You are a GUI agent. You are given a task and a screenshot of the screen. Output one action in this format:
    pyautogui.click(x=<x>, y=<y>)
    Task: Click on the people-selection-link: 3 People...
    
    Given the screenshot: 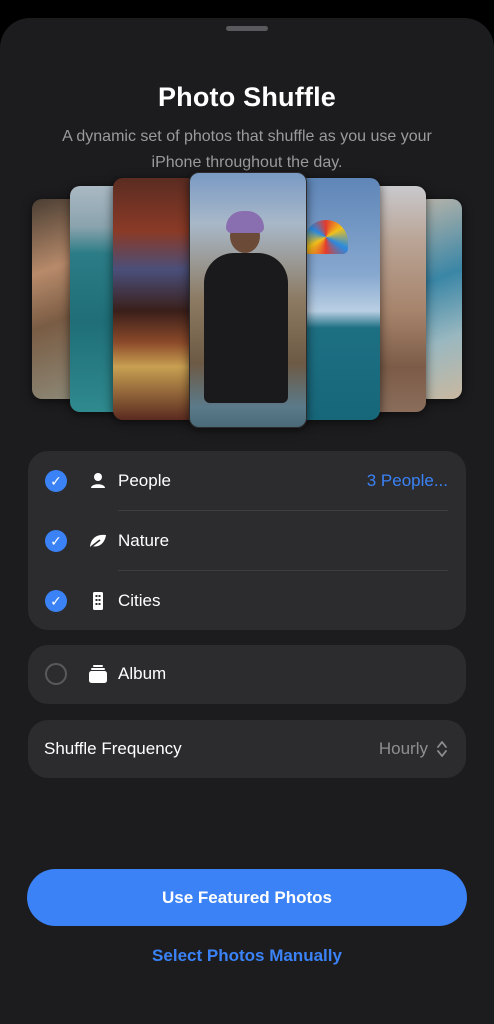 What is the action you would take?
    pyautogui.click(x=407, y=481)
    